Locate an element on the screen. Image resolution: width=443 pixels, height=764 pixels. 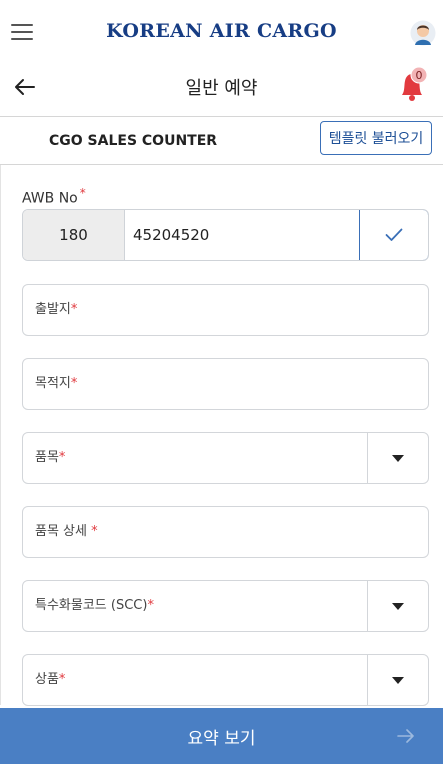
divider is located at coordinates (221, 164).